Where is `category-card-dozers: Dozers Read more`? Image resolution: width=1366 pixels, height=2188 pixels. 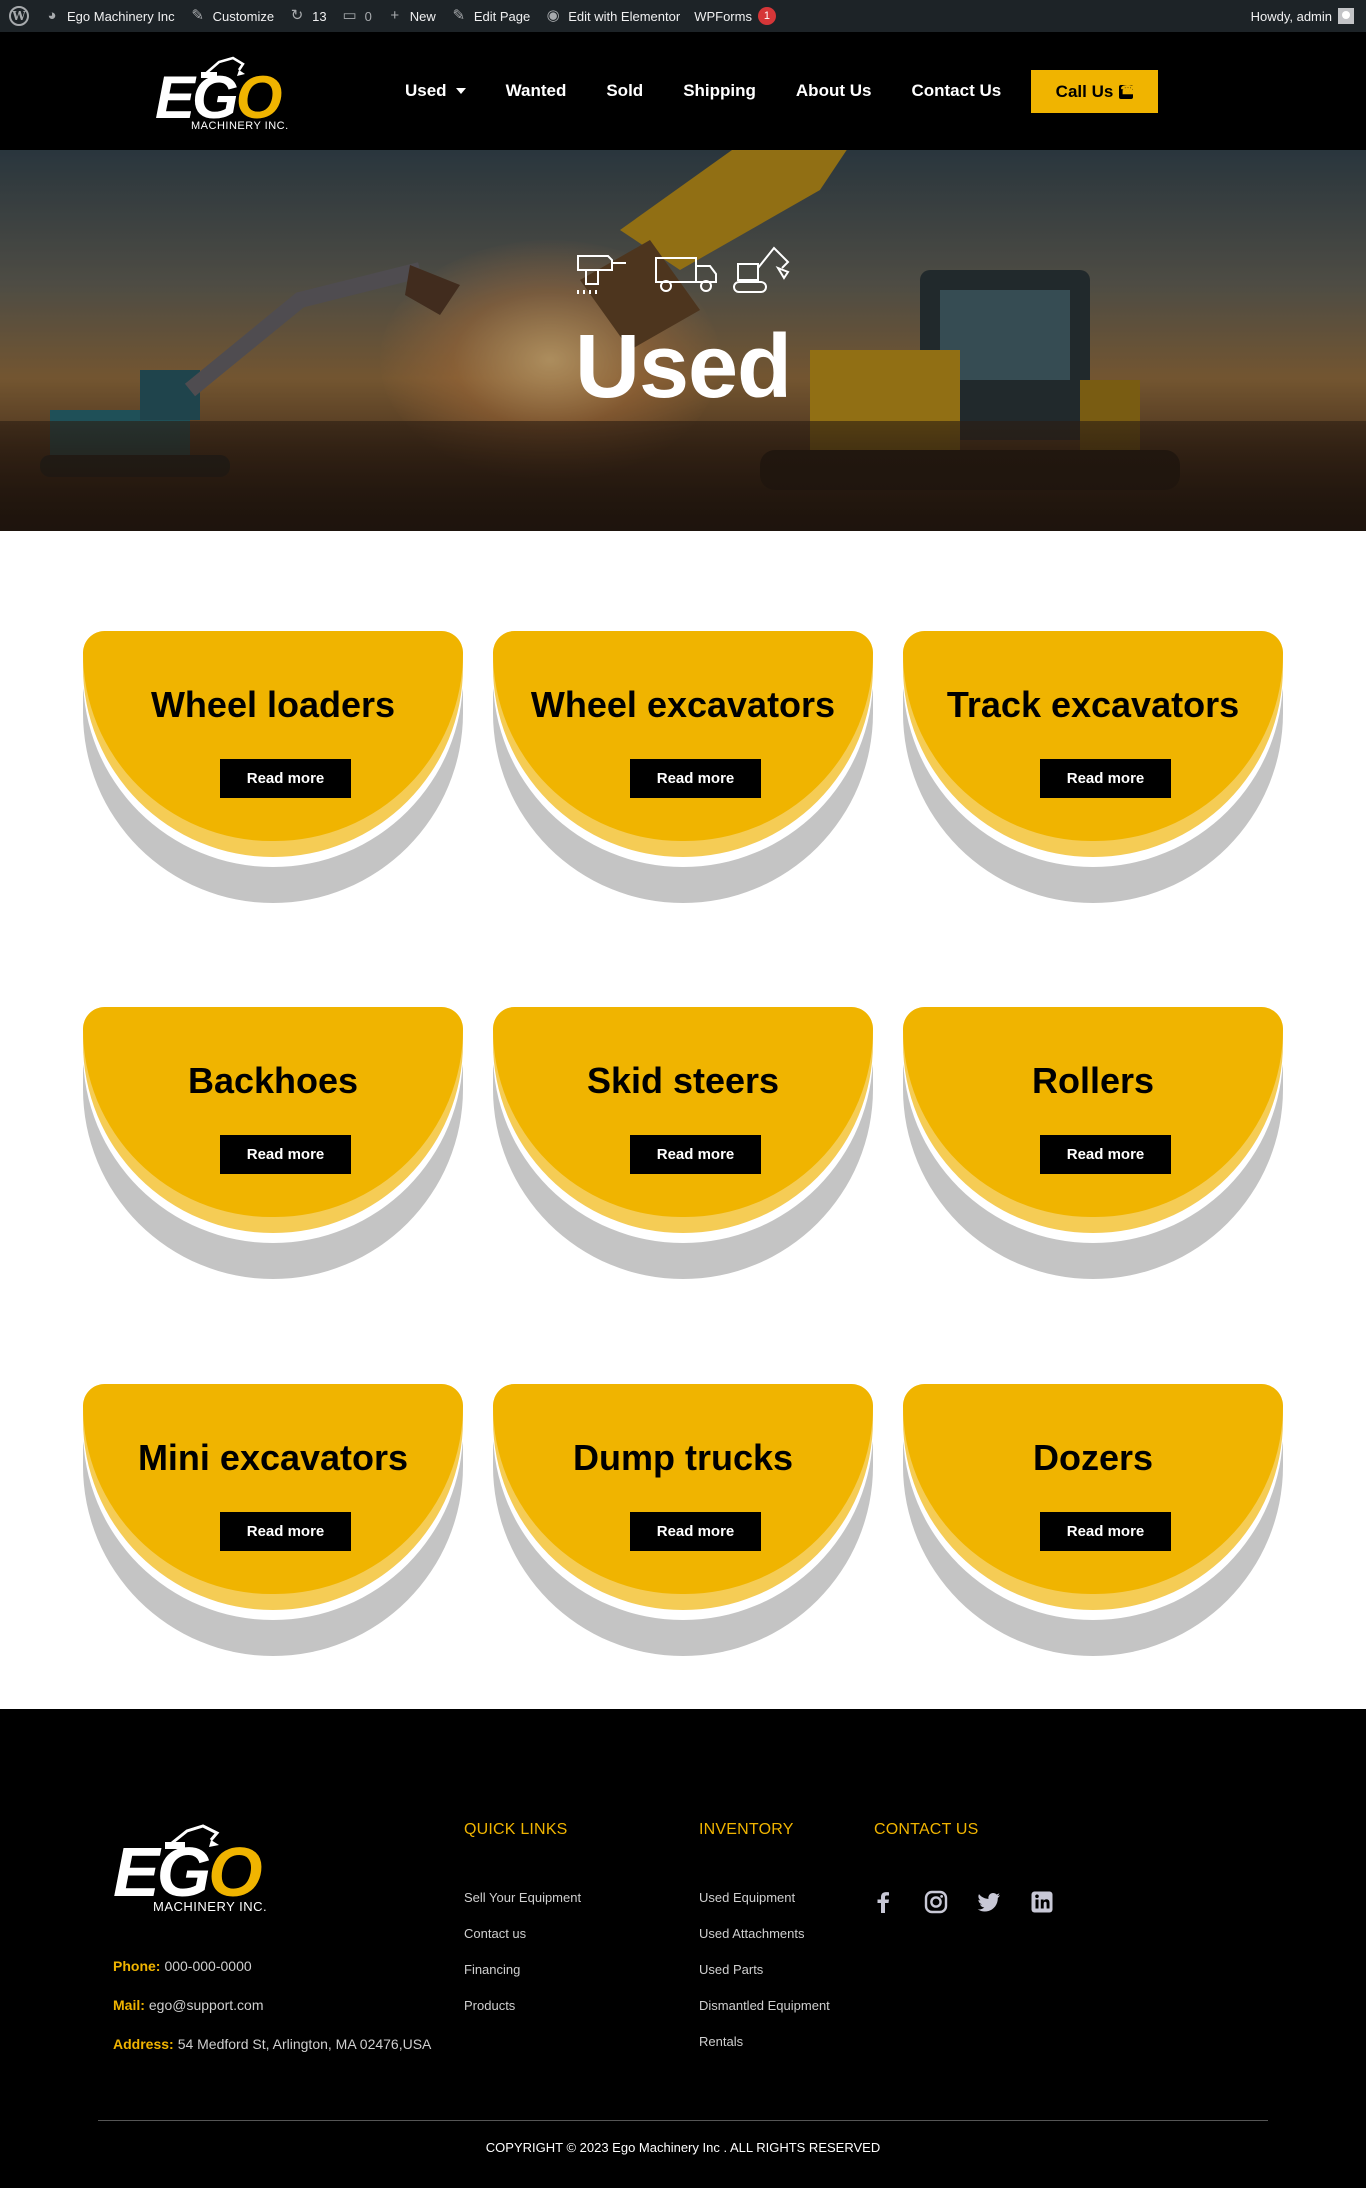
category-card-dozers: Dozers Read more is located at coordinates (1093, 1520).